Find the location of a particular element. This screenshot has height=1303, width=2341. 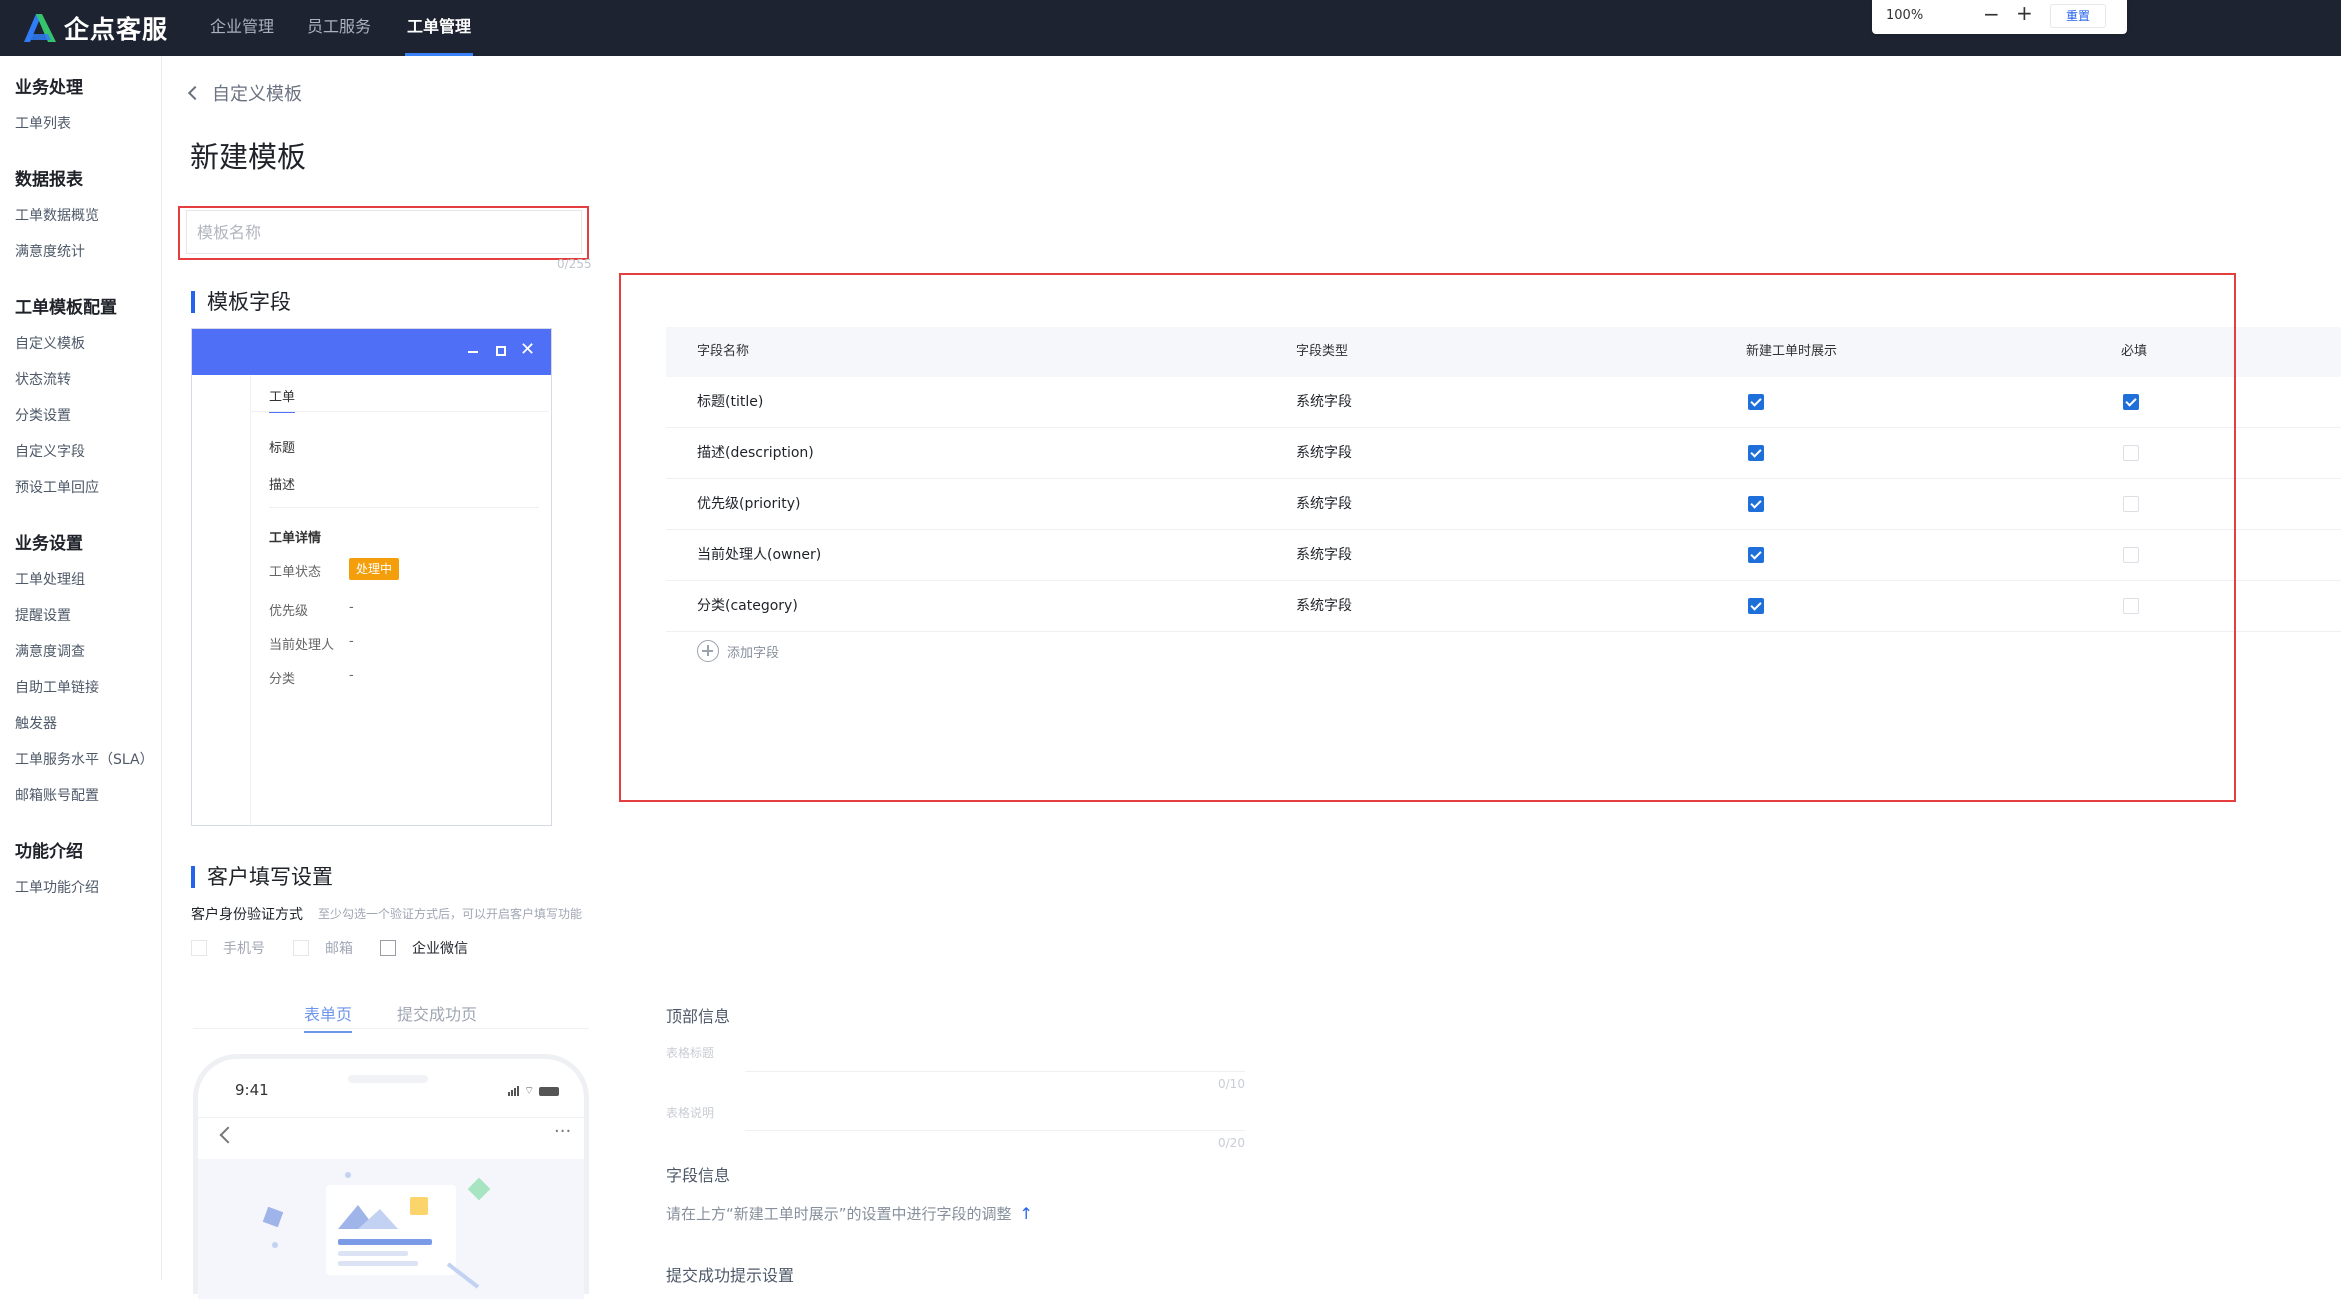

preview-row-description: 描述 is located at coordinates (282, 485).